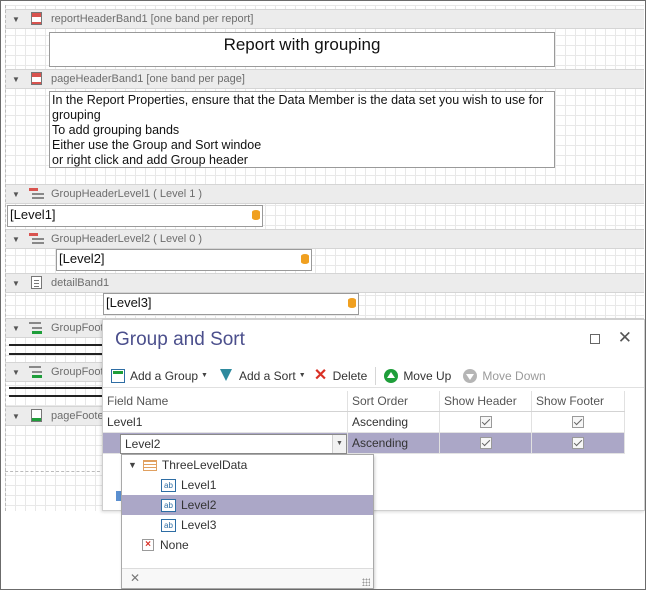  I want to click on panel-title: Group and Sort, so click(180, 339).